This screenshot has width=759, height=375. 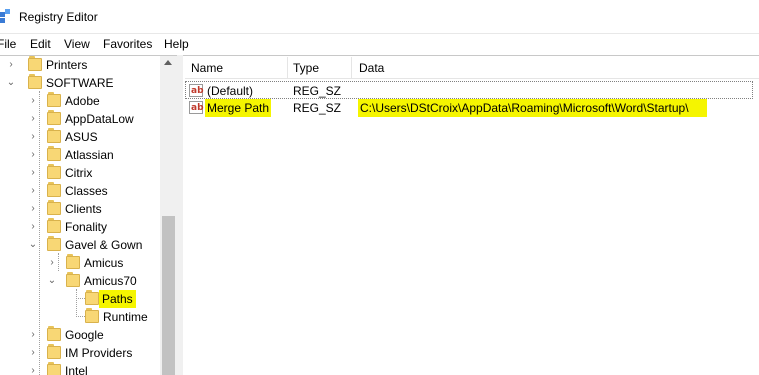 I want to click on tree-item-gavel-gown: ⌄ Gavel & Gown, so click(x=80, y=245).